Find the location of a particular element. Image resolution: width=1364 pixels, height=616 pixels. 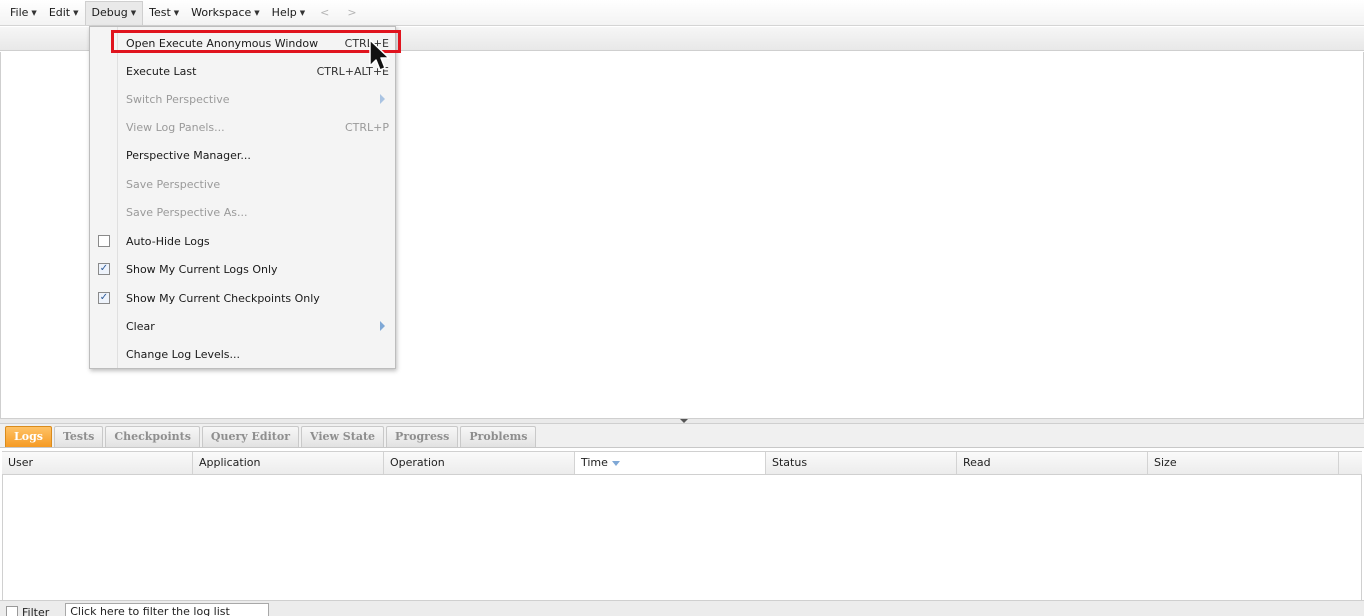

tab-checkpoints: Checkpoints is located at coordinates (152, 436).